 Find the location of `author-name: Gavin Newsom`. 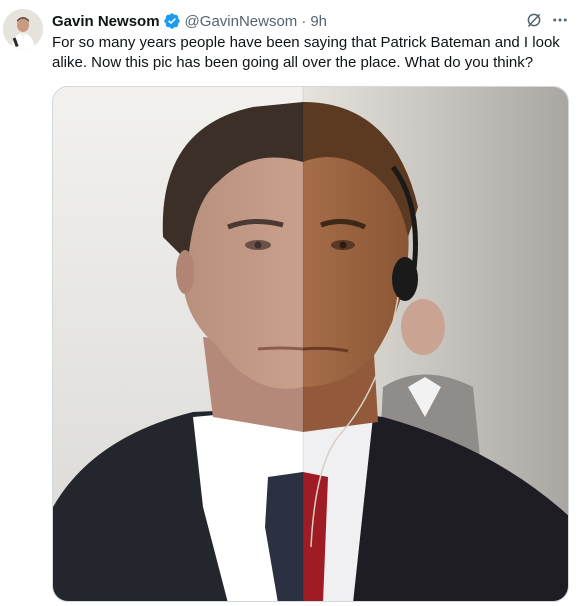

author-name: Gavin Newsom is located at coordinates (106, 21).